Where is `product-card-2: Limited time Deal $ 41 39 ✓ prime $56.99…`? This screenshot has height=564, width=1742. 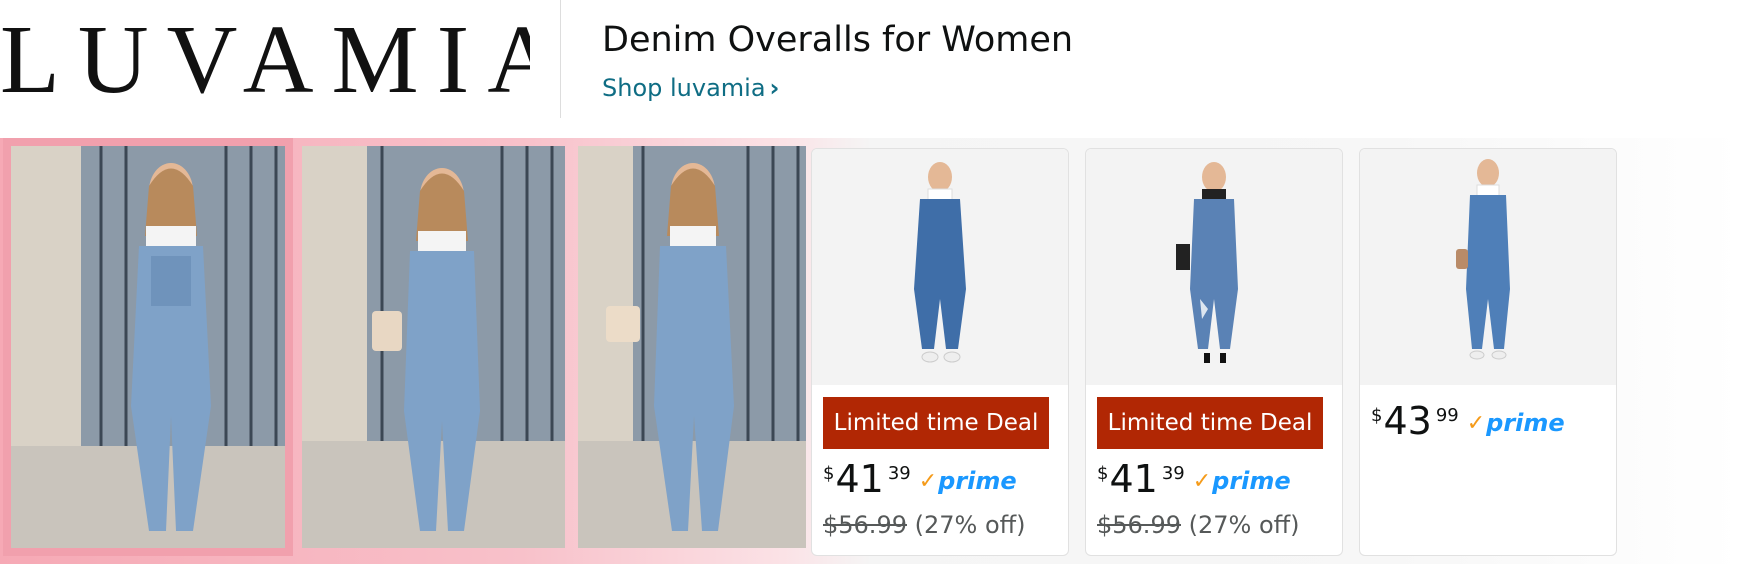 product-card-2: Limited time Deal $ 41 39 ✓ prime $56.99… is located at coordinates (1214, 352).